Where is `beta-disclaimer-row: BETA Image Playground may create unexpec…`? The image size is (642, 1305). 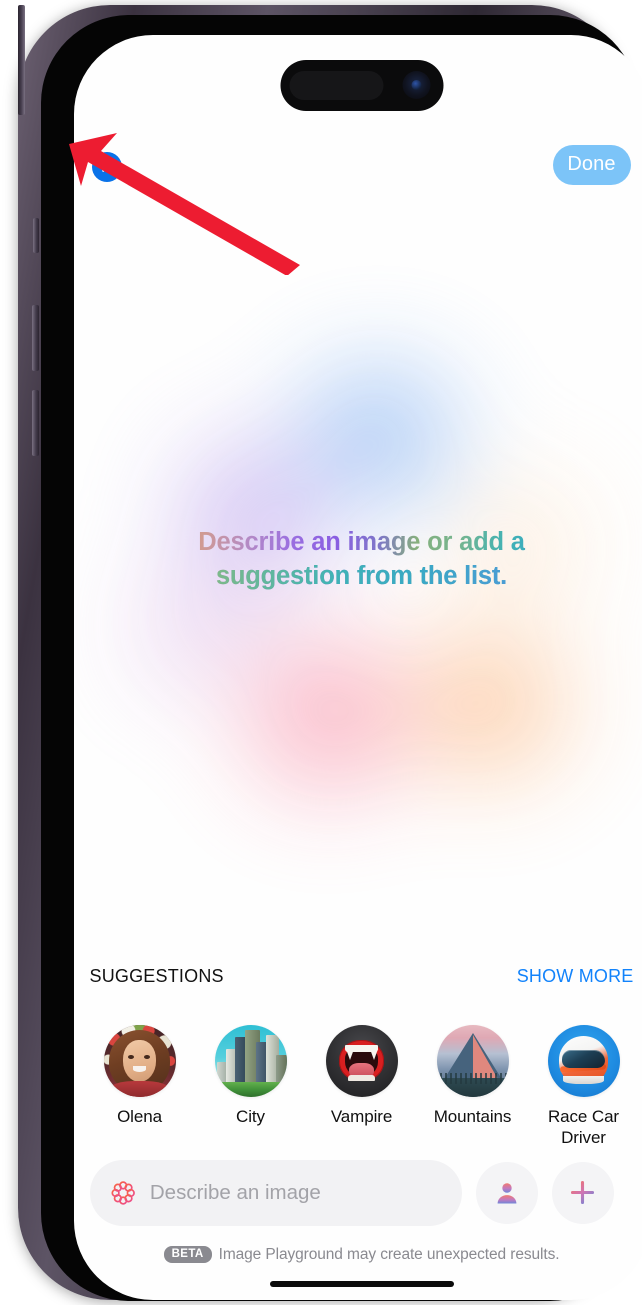
beta-disclaimer-row: BETA Image Playground may create unexpec… is located at coordinates (362, 1255).